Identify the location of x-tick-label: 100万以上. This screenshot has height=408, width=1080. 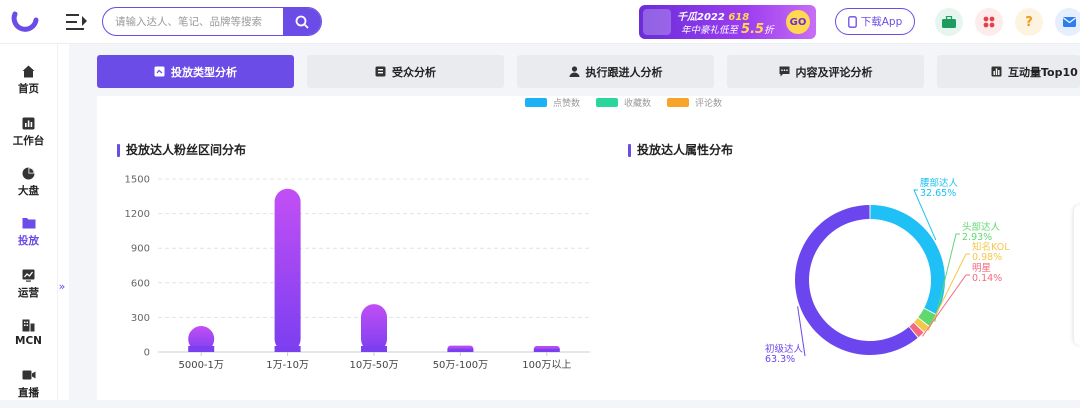
(546, 365).